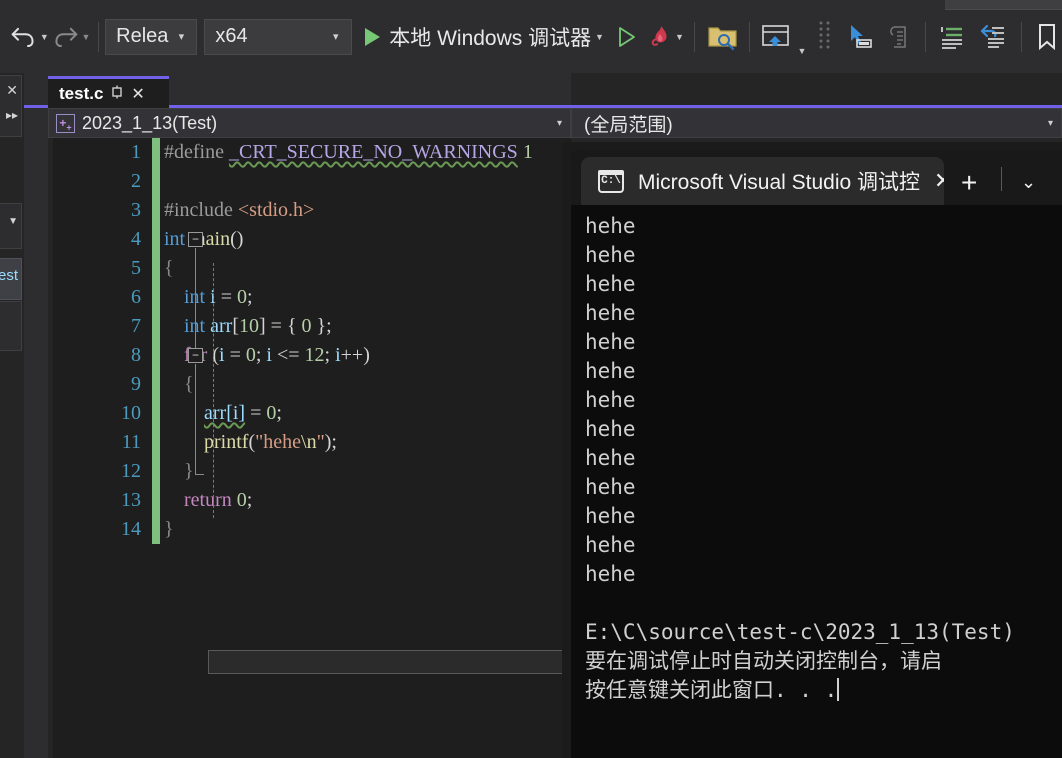  Describe the element at coordinates (309, 239) in the screenshot. I see `code-line: 4 int main()` at that location.